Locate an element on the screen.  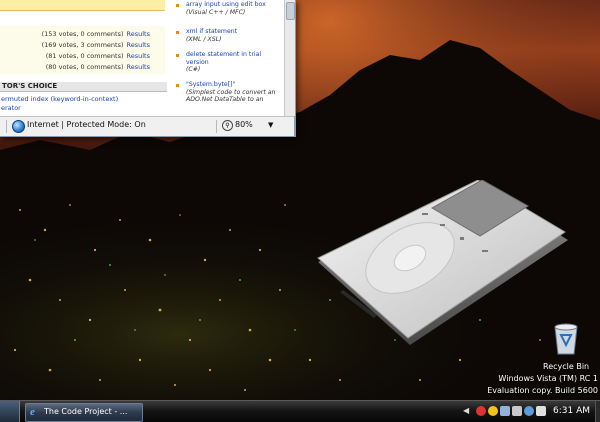
vote-count: (80 votes, 0 comments) is located at coordinates (84, 67).